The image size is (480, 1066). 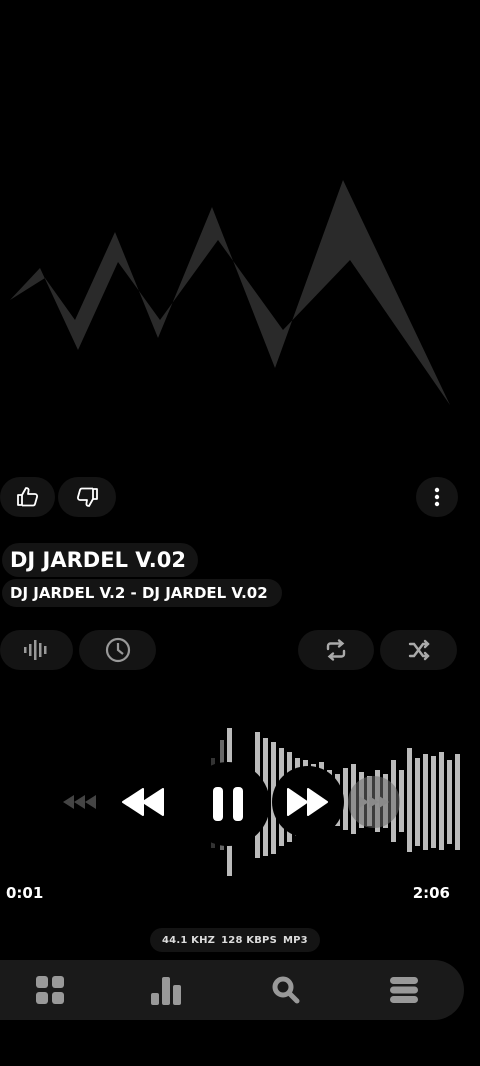 What do you see at coordinates (25, 893) in the screenshot?
I see `elapsed-time: 0:01` at bounding box center [25, 893].